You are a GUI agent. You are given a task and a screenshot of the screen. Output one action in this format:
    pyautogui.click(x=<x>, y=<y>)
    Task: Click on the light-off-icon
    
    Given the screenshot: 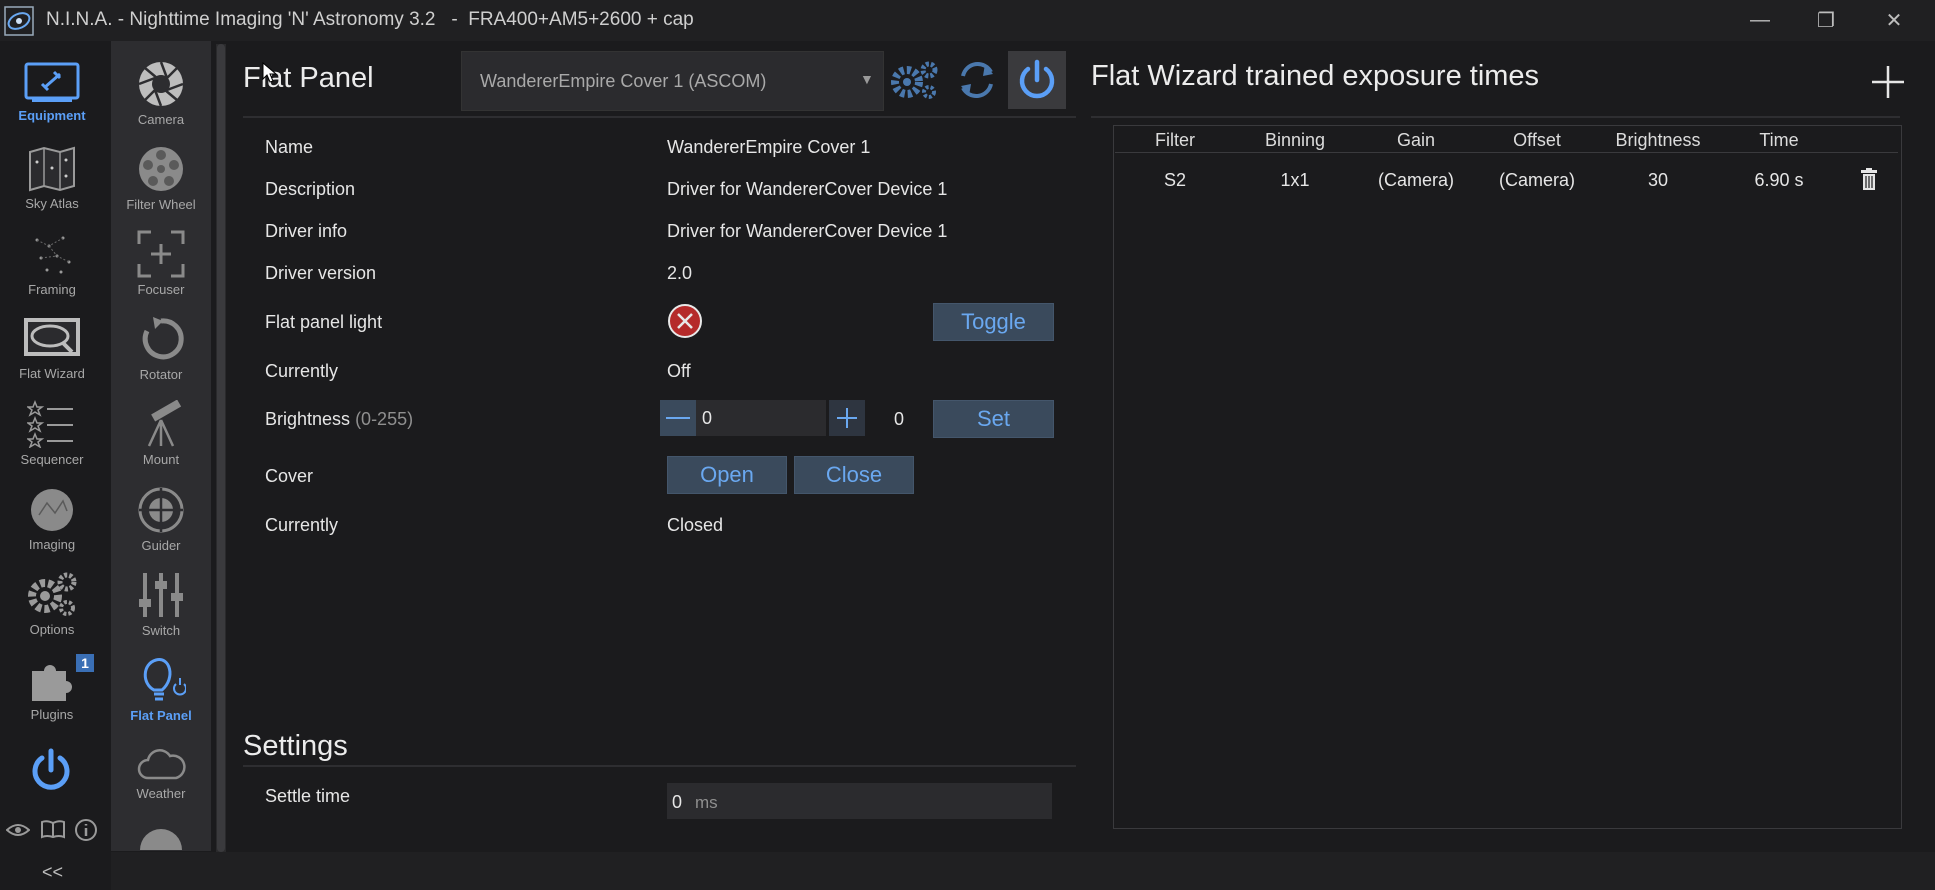 What is the action you would take?
    pyautogui.click(x=685, y=321)
    